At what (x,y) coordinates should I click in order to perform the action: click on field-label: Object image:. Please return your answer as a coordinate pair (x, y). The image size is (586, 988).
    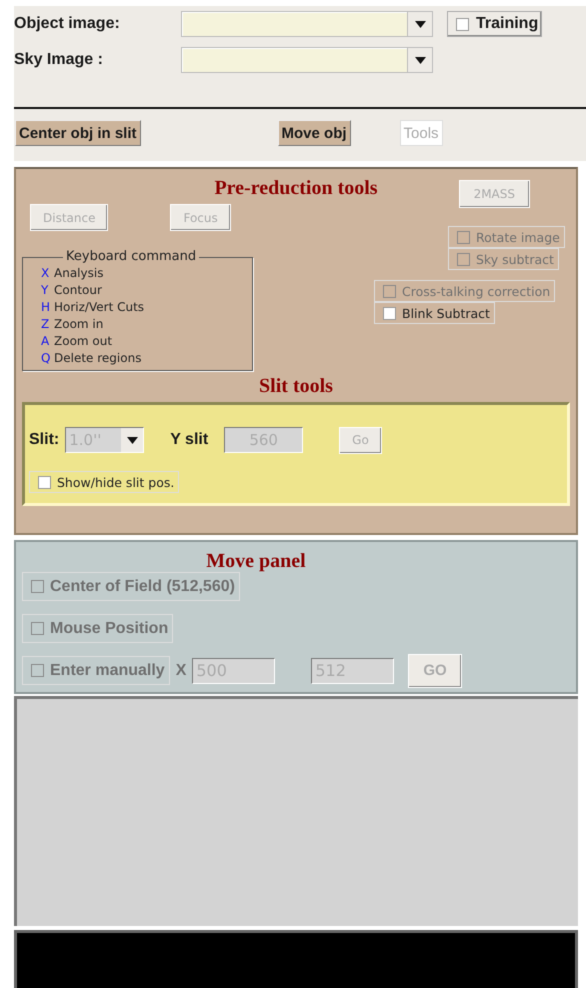
    Looking at the image, I should click on (67, 24).